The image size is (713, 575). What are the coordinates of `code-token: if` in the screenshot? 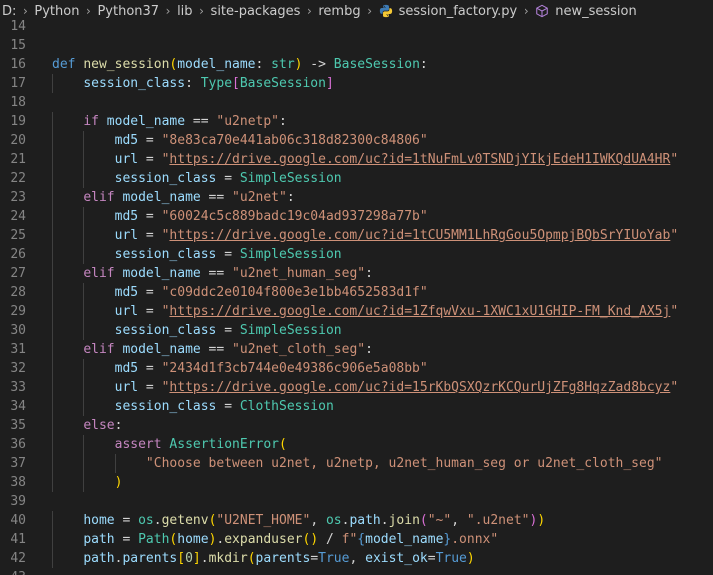 It's located at (95, 121).